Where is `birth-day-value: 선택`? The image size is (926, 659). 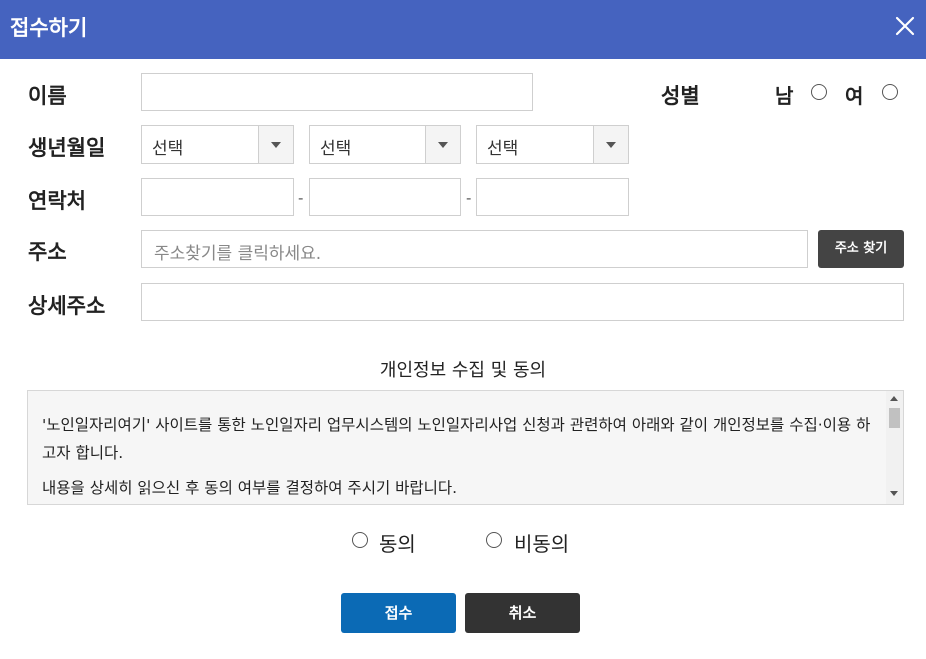
birth-day-value: 선택 is located at coordinates (503, 149).